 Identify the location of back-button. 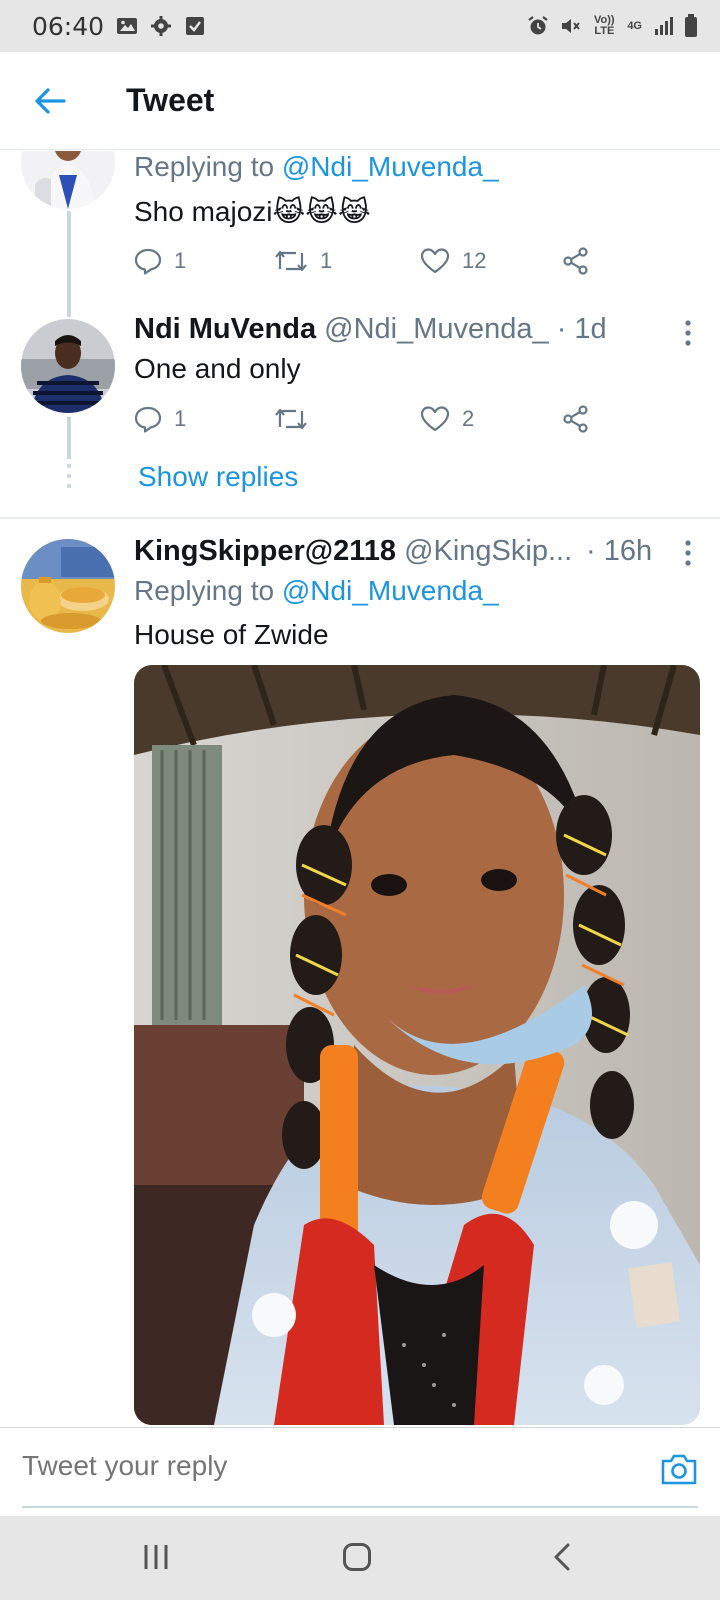
(50, 101).